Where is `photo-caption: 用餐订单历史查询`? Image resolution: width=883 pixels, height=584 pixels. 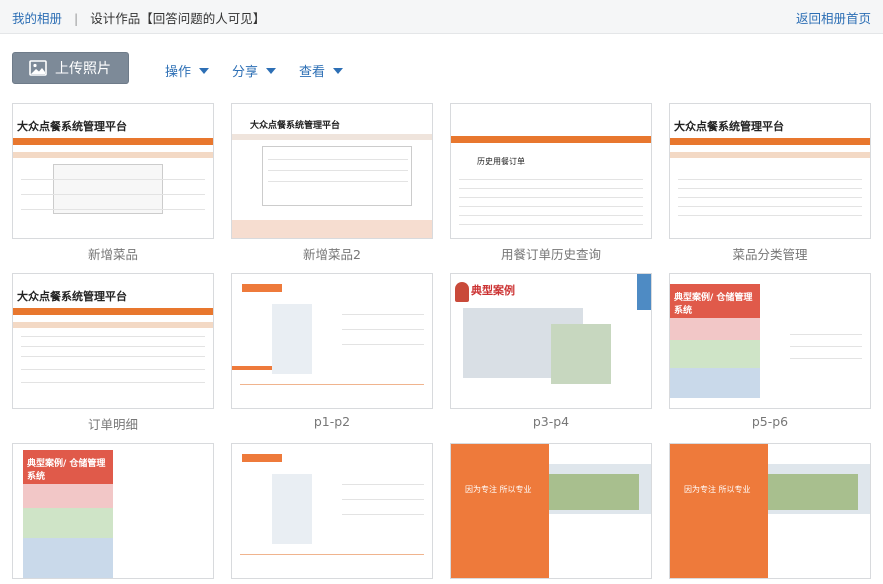
photo-caption: 用餐订单历史查询 is located at coordinates (551, 253).